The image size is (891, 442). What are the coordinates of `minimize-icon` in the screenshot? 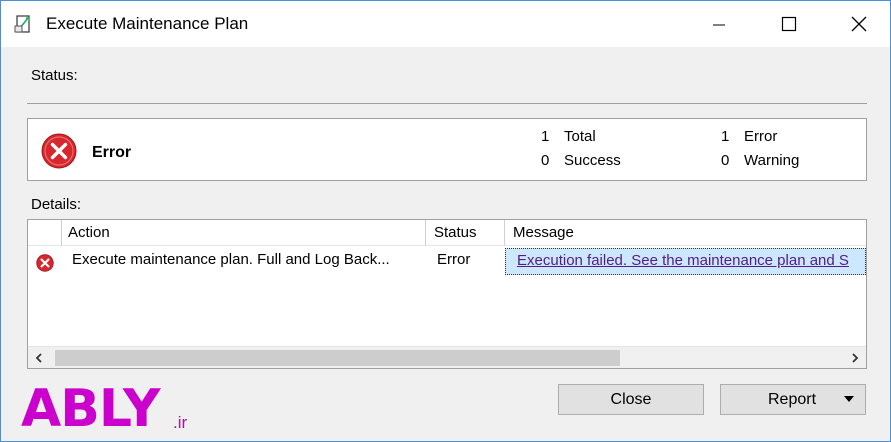 It's located at (719, 25).